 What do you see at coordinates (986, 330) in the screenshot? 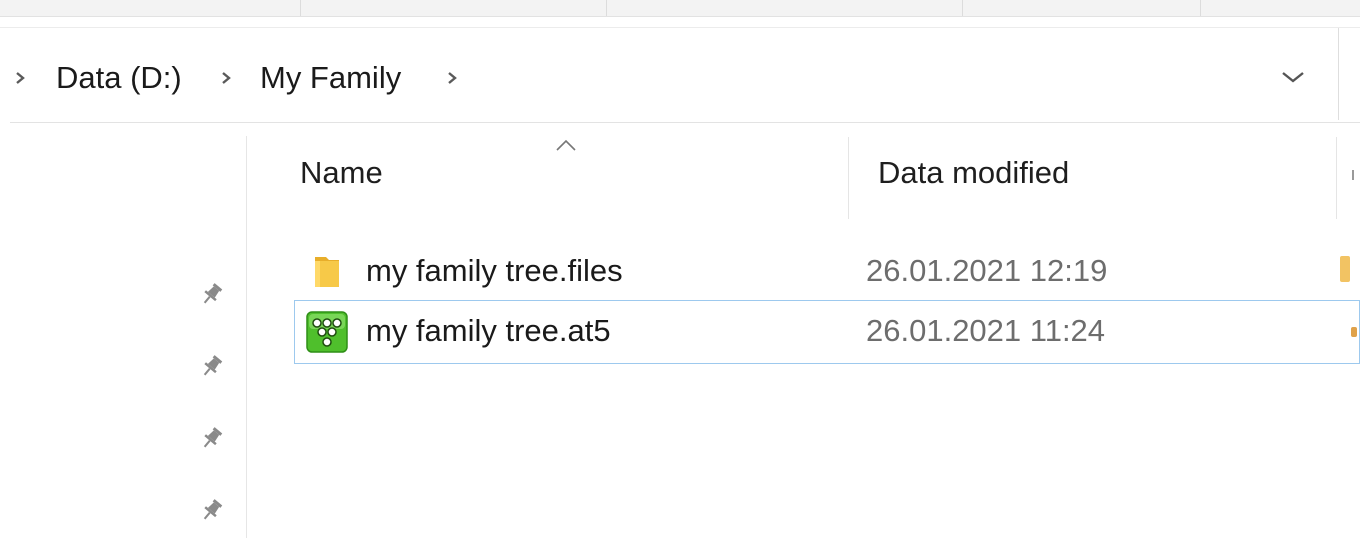
I see `file-date-modified: 26.01.2021 11:24` at bounding box center [986, 330].